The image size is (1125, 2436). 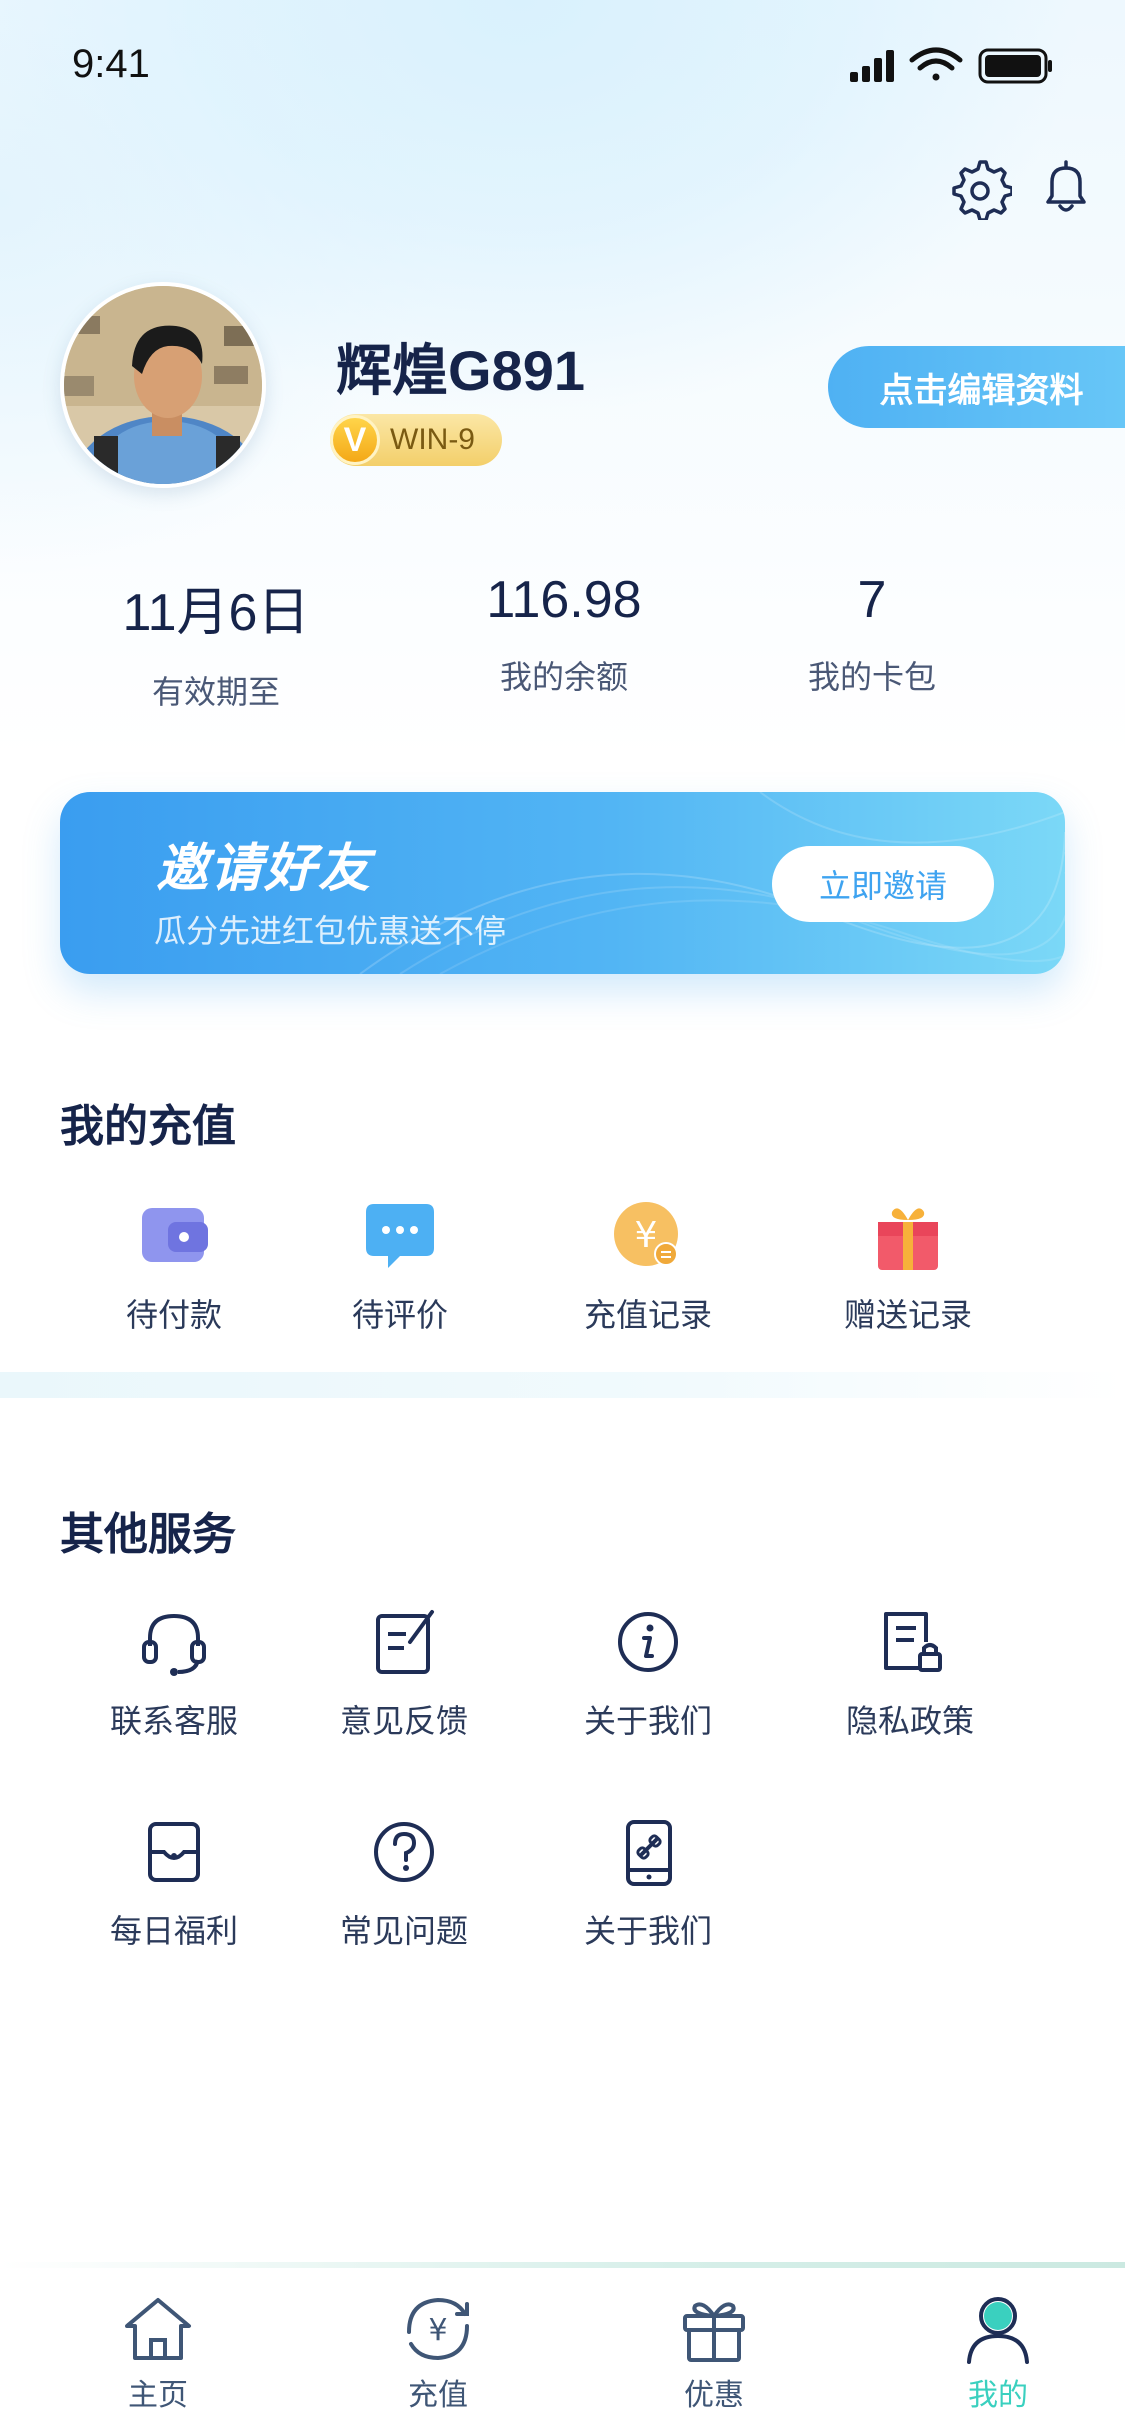 I want to click on pending-review-item: 待评价, so click(x=400, y=1266).